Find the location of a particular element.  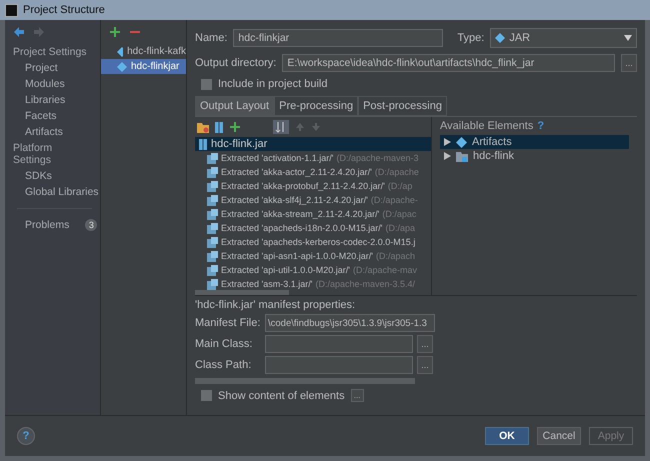

tree-item: Extracted 'api-util-1.0.0-M20.jar/' (D:/apache-mav is located at coordinates (313, 270).